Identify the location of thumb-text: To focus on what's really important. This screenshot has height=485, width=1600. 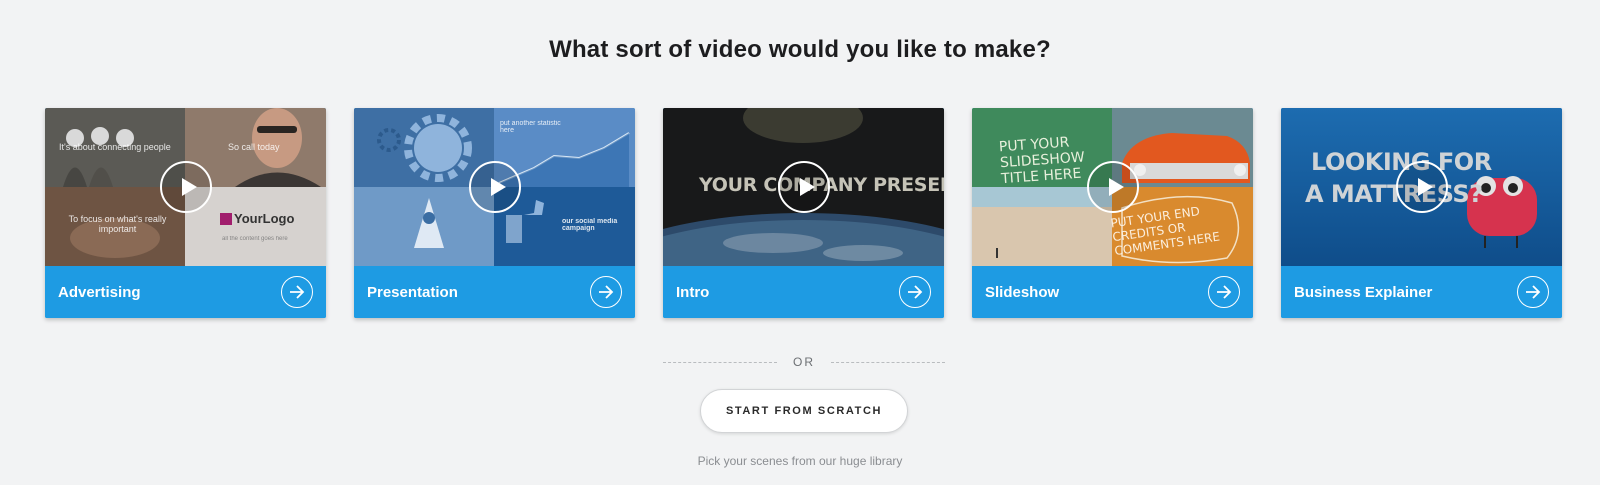
(117, 224).